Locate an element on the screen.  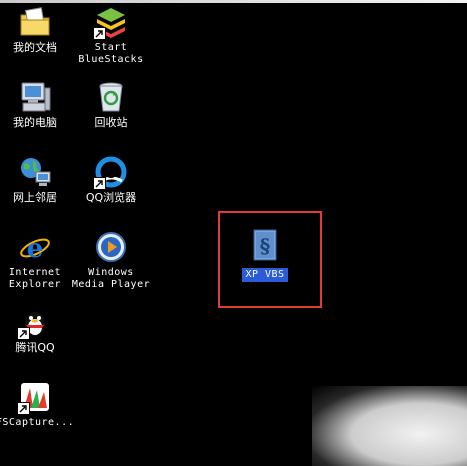
tencent-qq-icon is located at coordinates (34, 322).